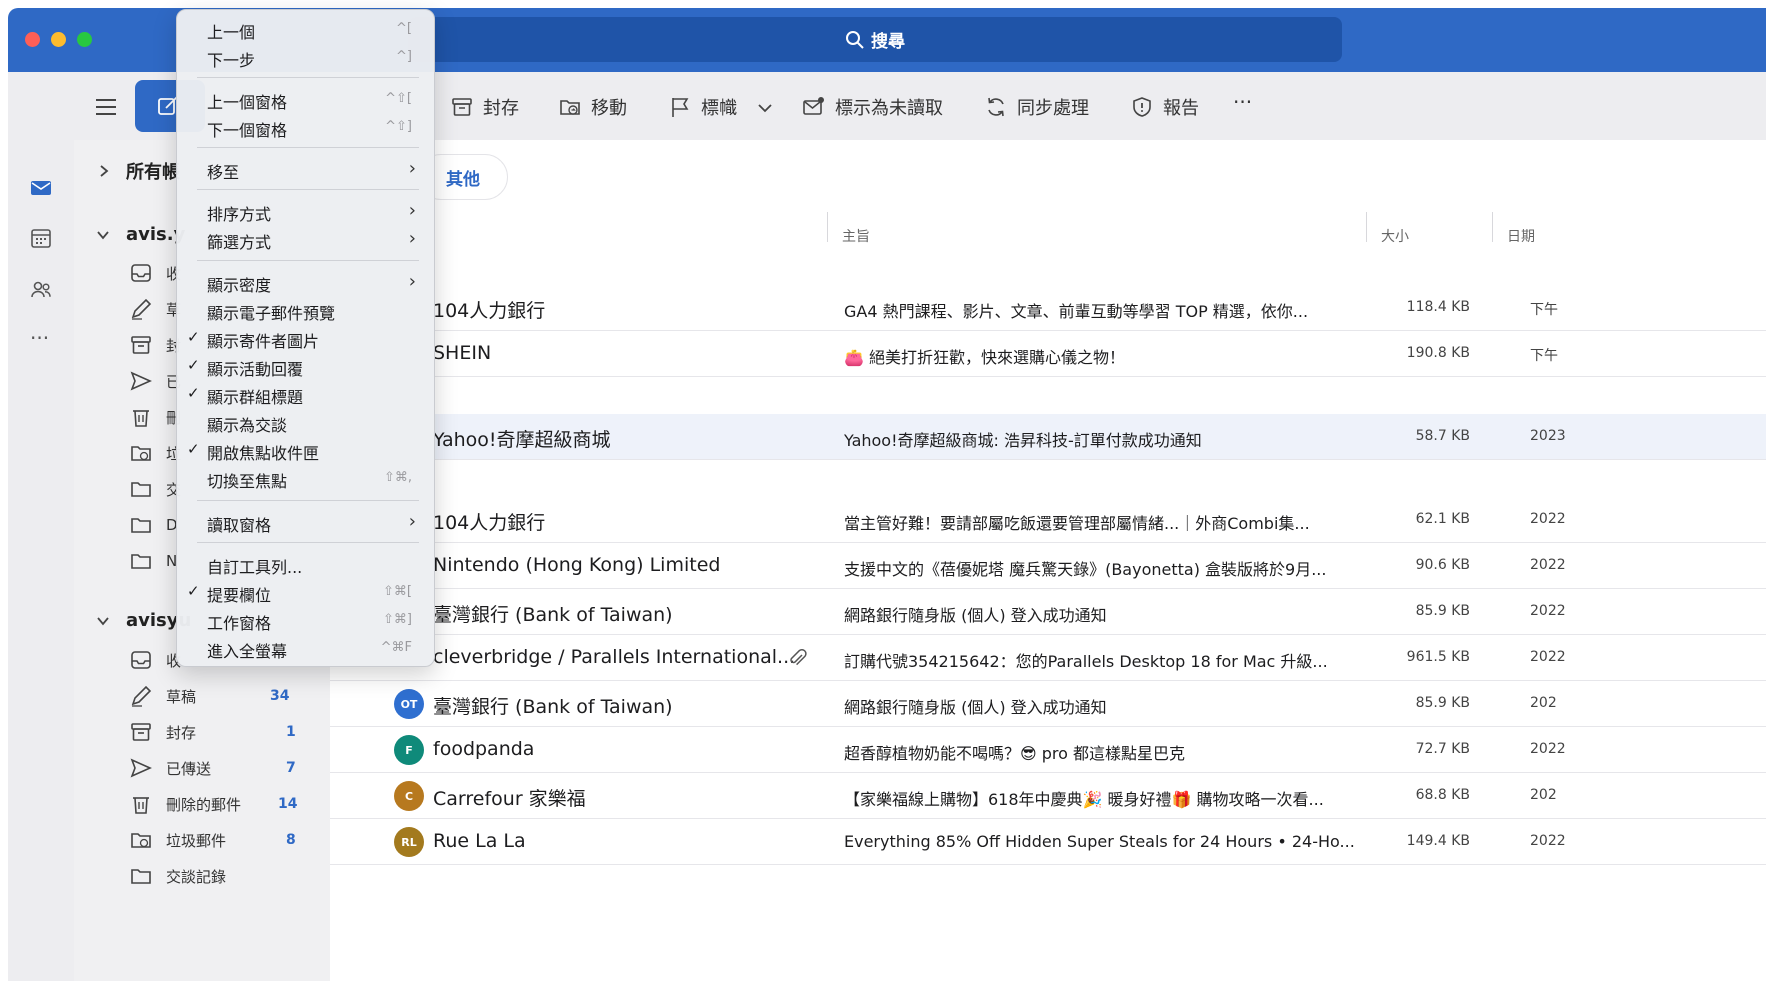 The width and height of the screenshot is (1766, 981). I want to click on search-bar: 搜尋, so click(875, 39).